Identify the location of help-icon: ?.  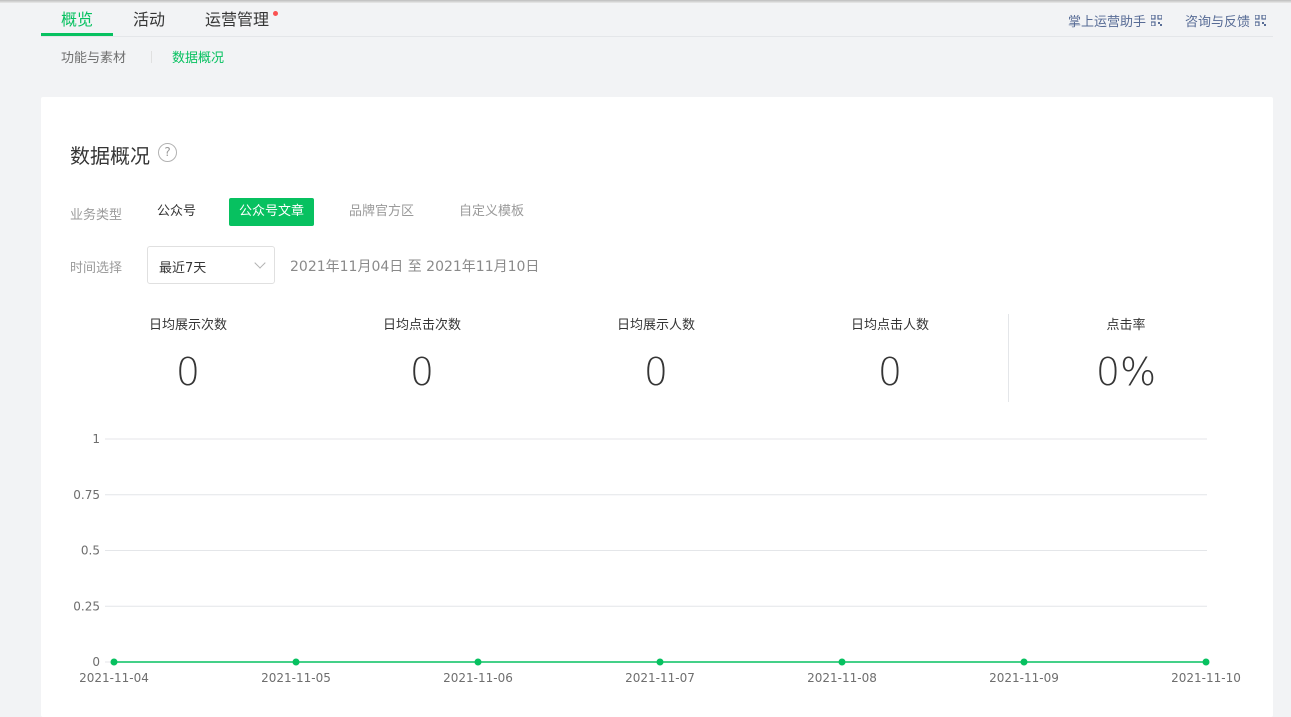
(167, 152).